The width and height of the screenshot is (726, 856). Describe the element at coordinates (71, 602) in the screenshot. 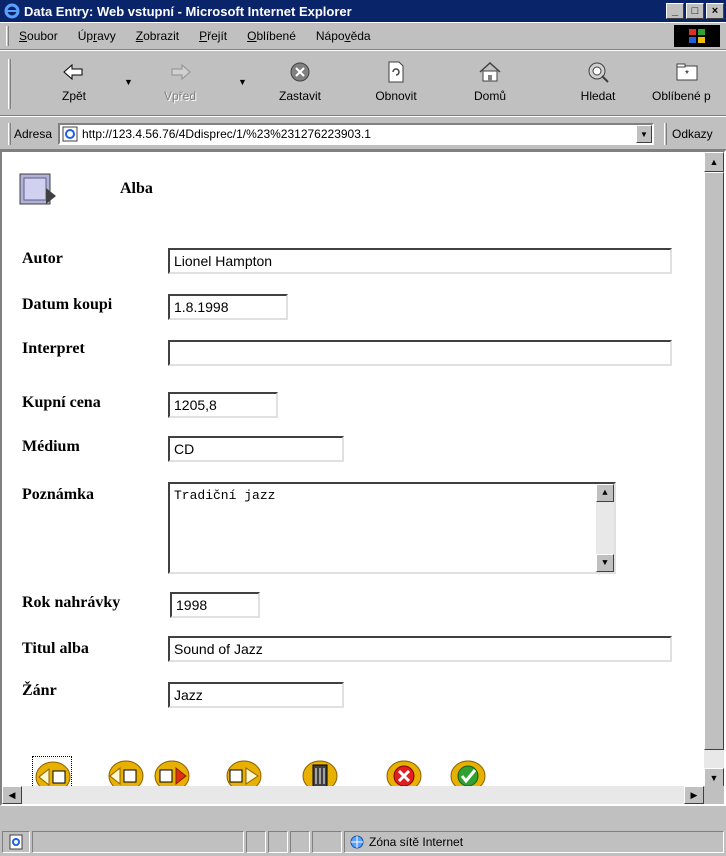

I see `rok-nahravky-label: Rok nahrávky` at that location.